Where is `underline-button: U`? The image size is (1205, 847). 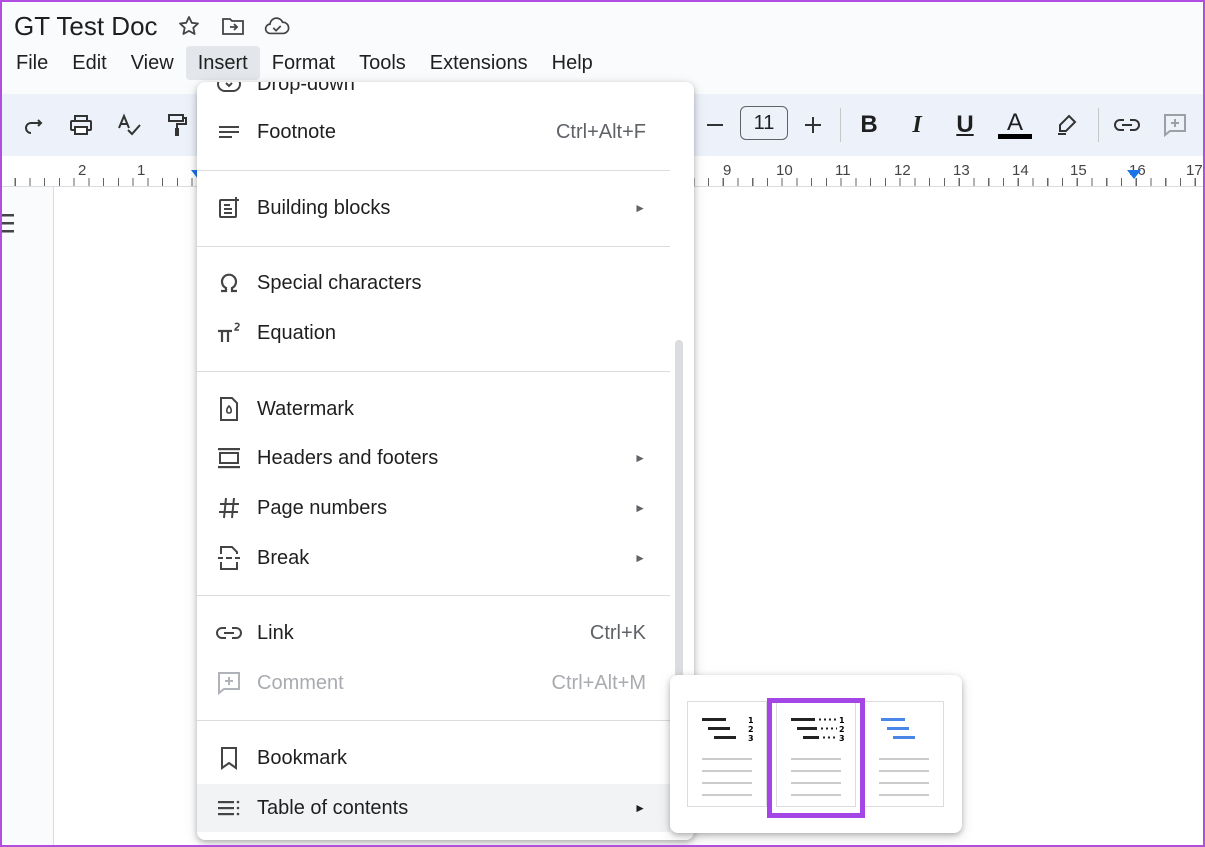 underline-button: U is located at coordinates (965, 125).